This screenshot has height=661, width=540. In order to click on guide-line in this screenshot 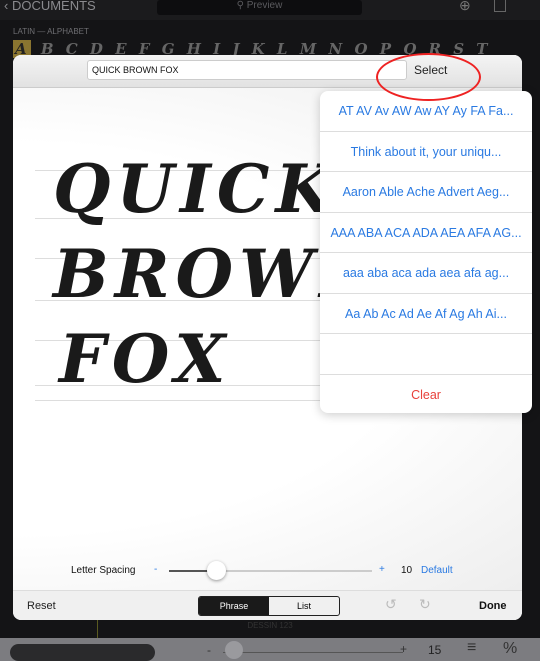, I will do `click(185, 400)`.